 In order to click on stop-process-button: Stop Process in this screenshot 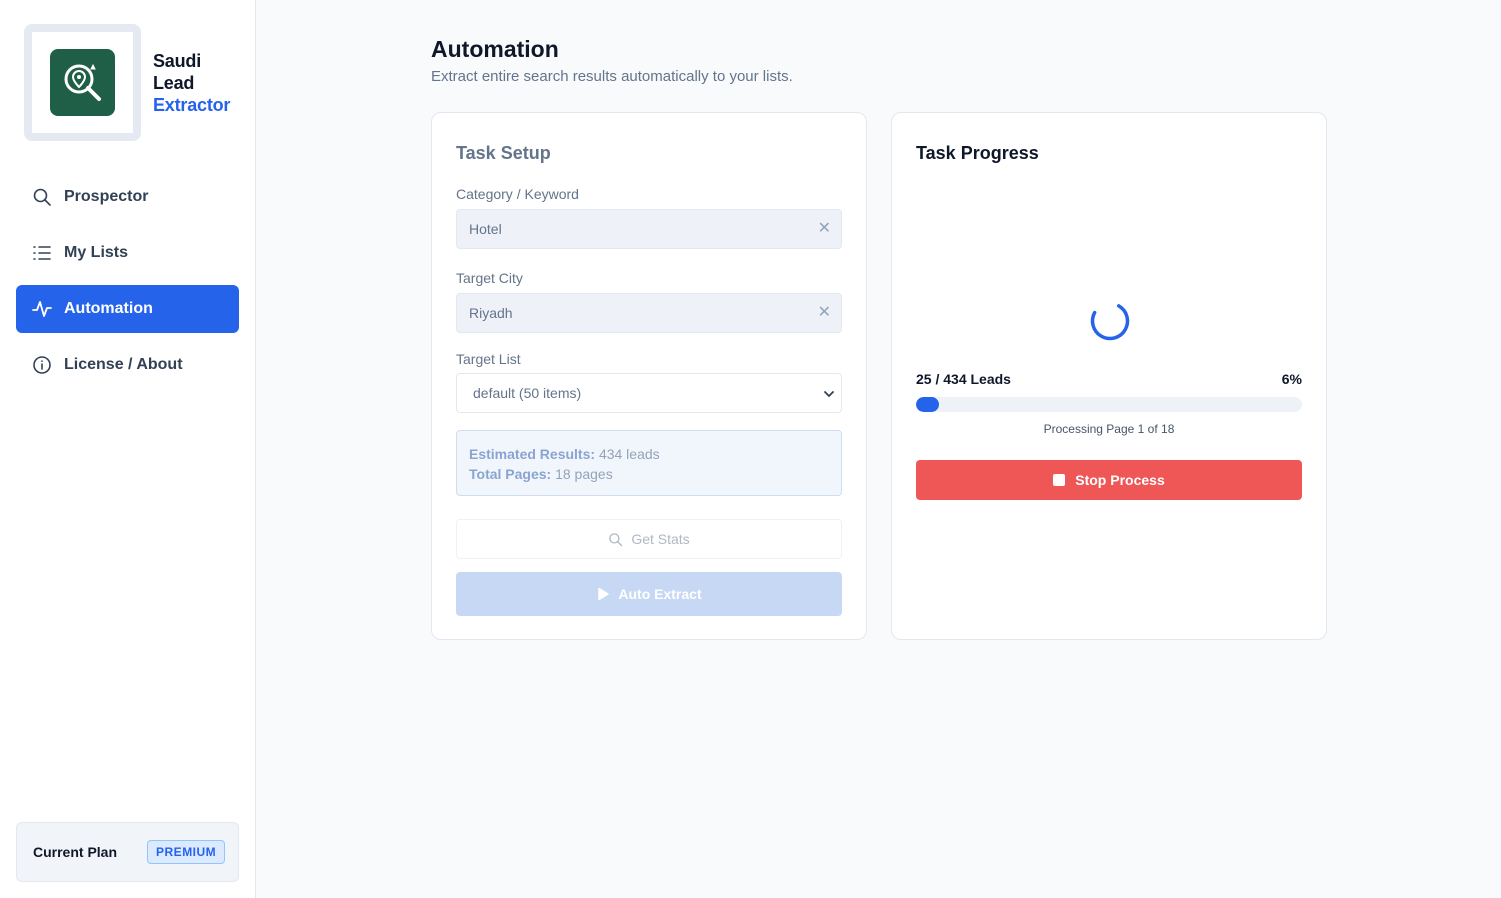, I will do `click(1109, 480)`.